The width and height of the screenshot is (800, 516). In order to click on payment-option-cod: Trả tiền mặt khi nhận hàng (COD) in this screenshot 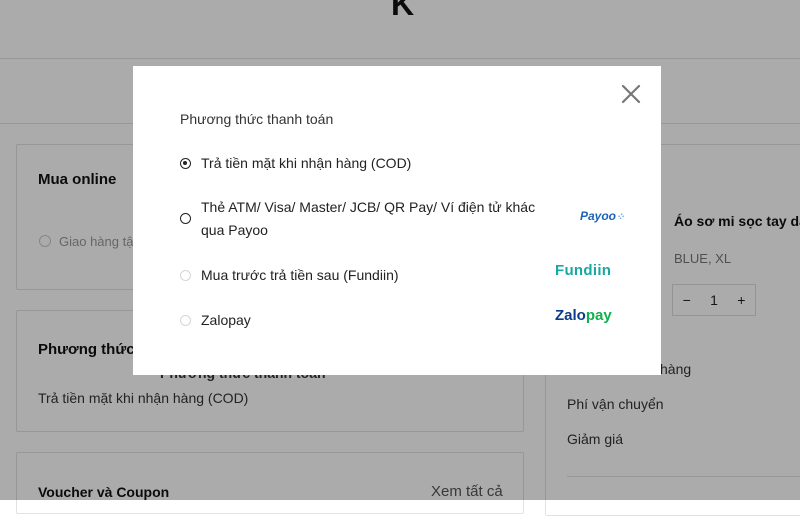, I will do `click(410, 163)`.